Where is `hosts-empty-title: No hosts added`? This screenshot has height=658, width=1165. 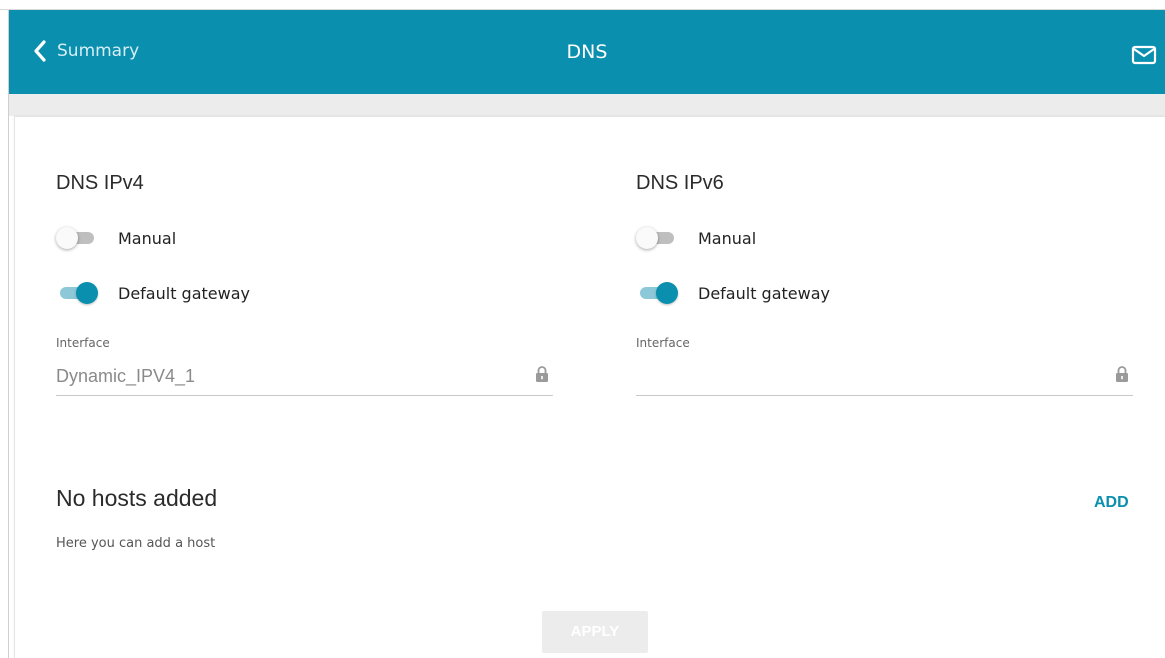 hosts-empty-title: No hosts added is located at coordinates (137, 498).